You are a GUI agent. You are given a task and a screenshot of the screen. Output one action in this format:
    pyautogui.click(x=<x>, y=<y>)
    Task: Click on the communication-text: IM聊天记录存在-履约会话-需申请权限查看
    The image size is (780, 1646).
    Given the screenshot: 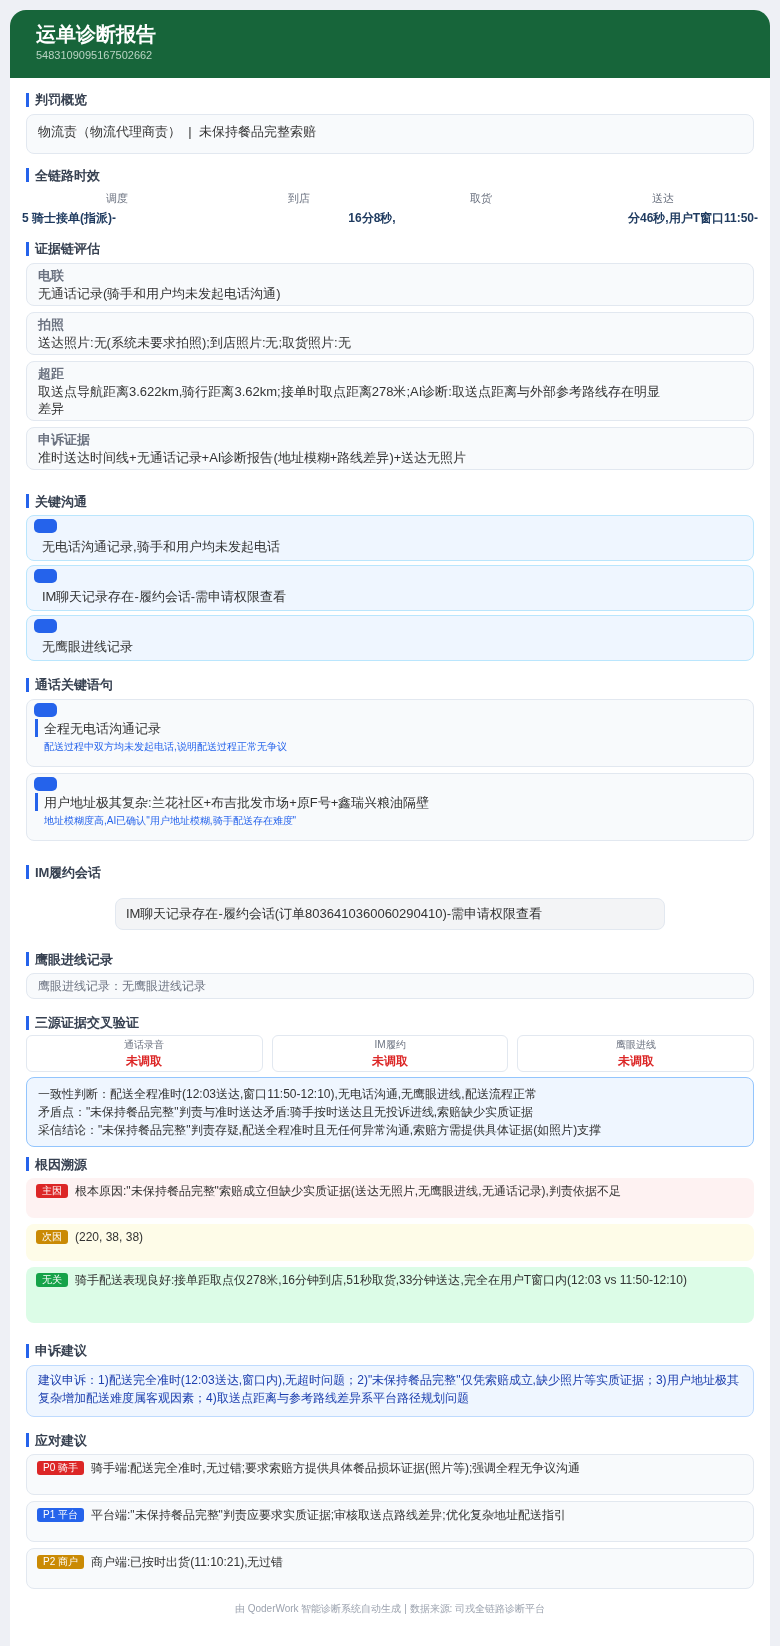 What is the action you would take?
    pyautogui.click(x=164, y=597)
    